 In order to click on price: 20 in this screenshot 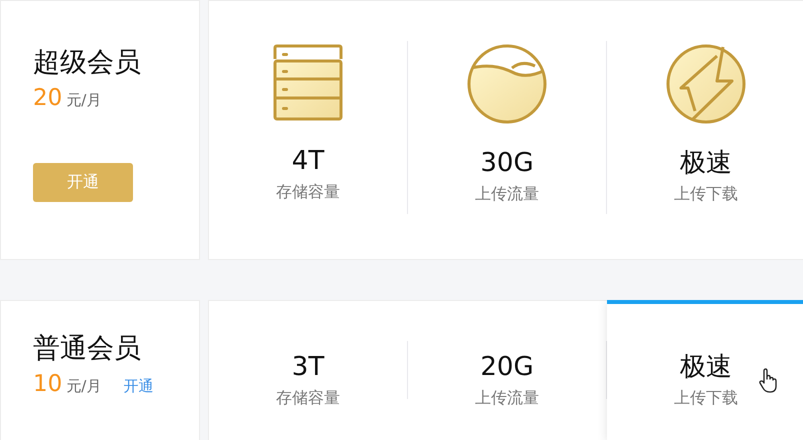, I will do `click(47, 98)`.